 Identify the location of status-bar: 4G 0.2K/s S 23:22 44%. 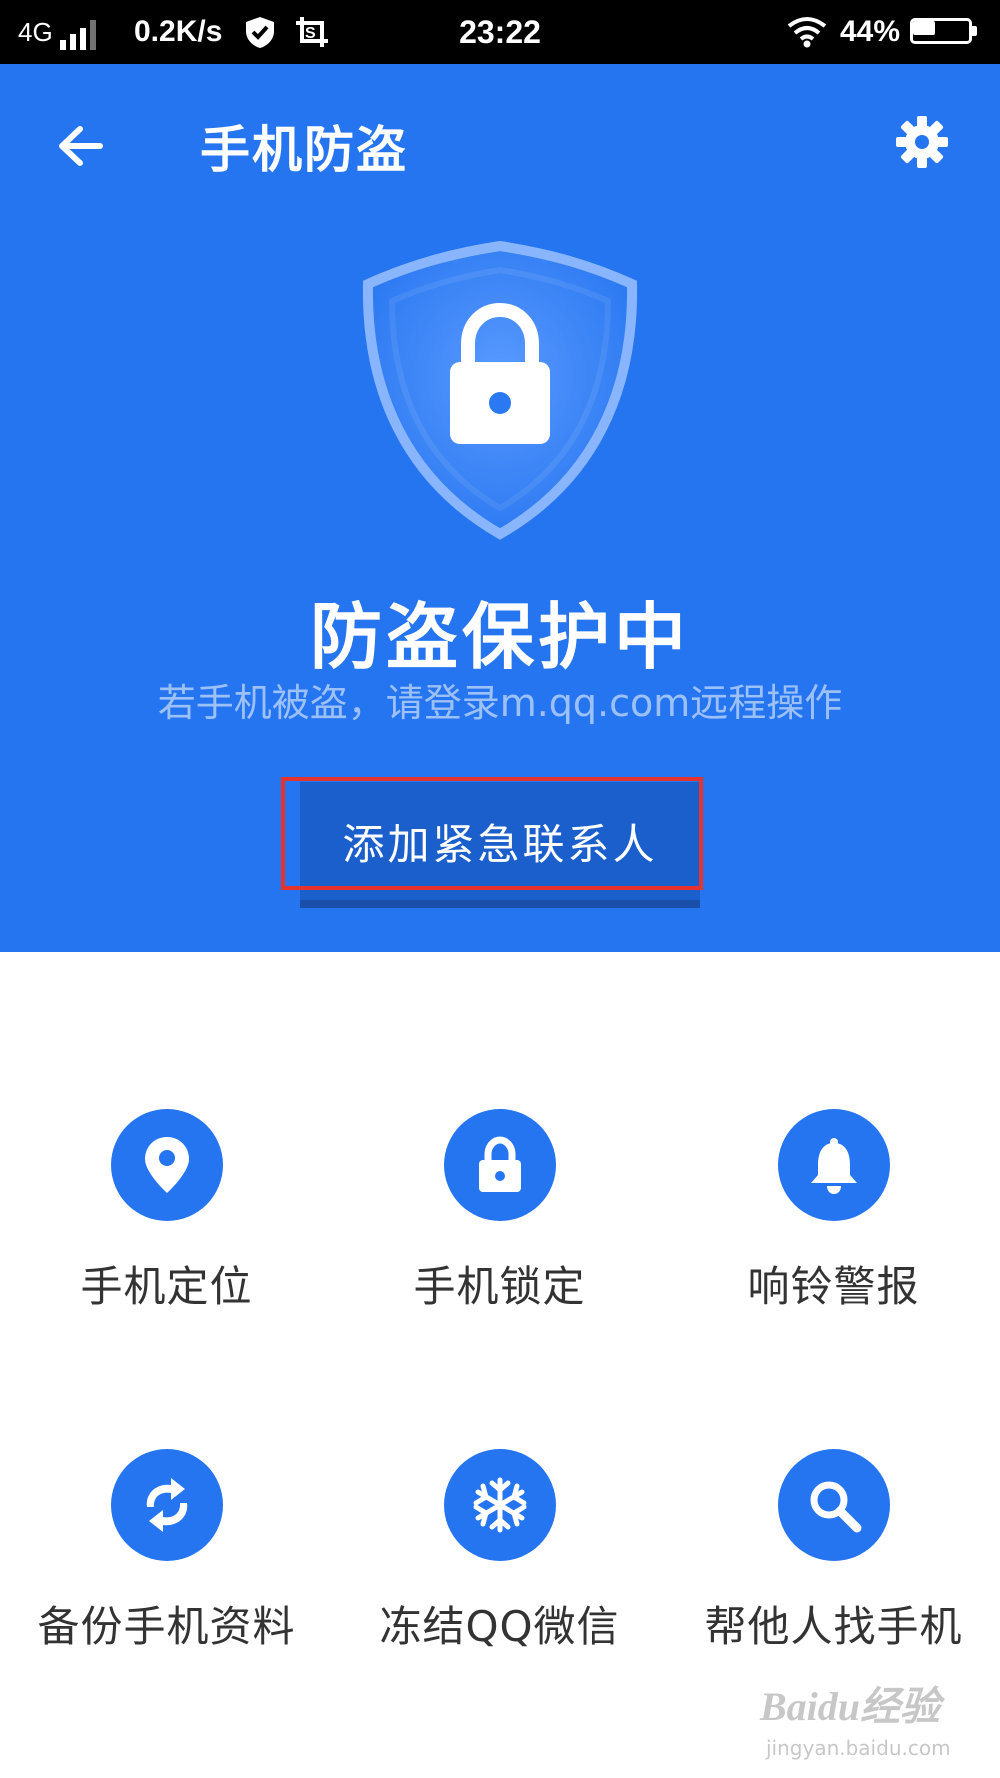
(500, 32).